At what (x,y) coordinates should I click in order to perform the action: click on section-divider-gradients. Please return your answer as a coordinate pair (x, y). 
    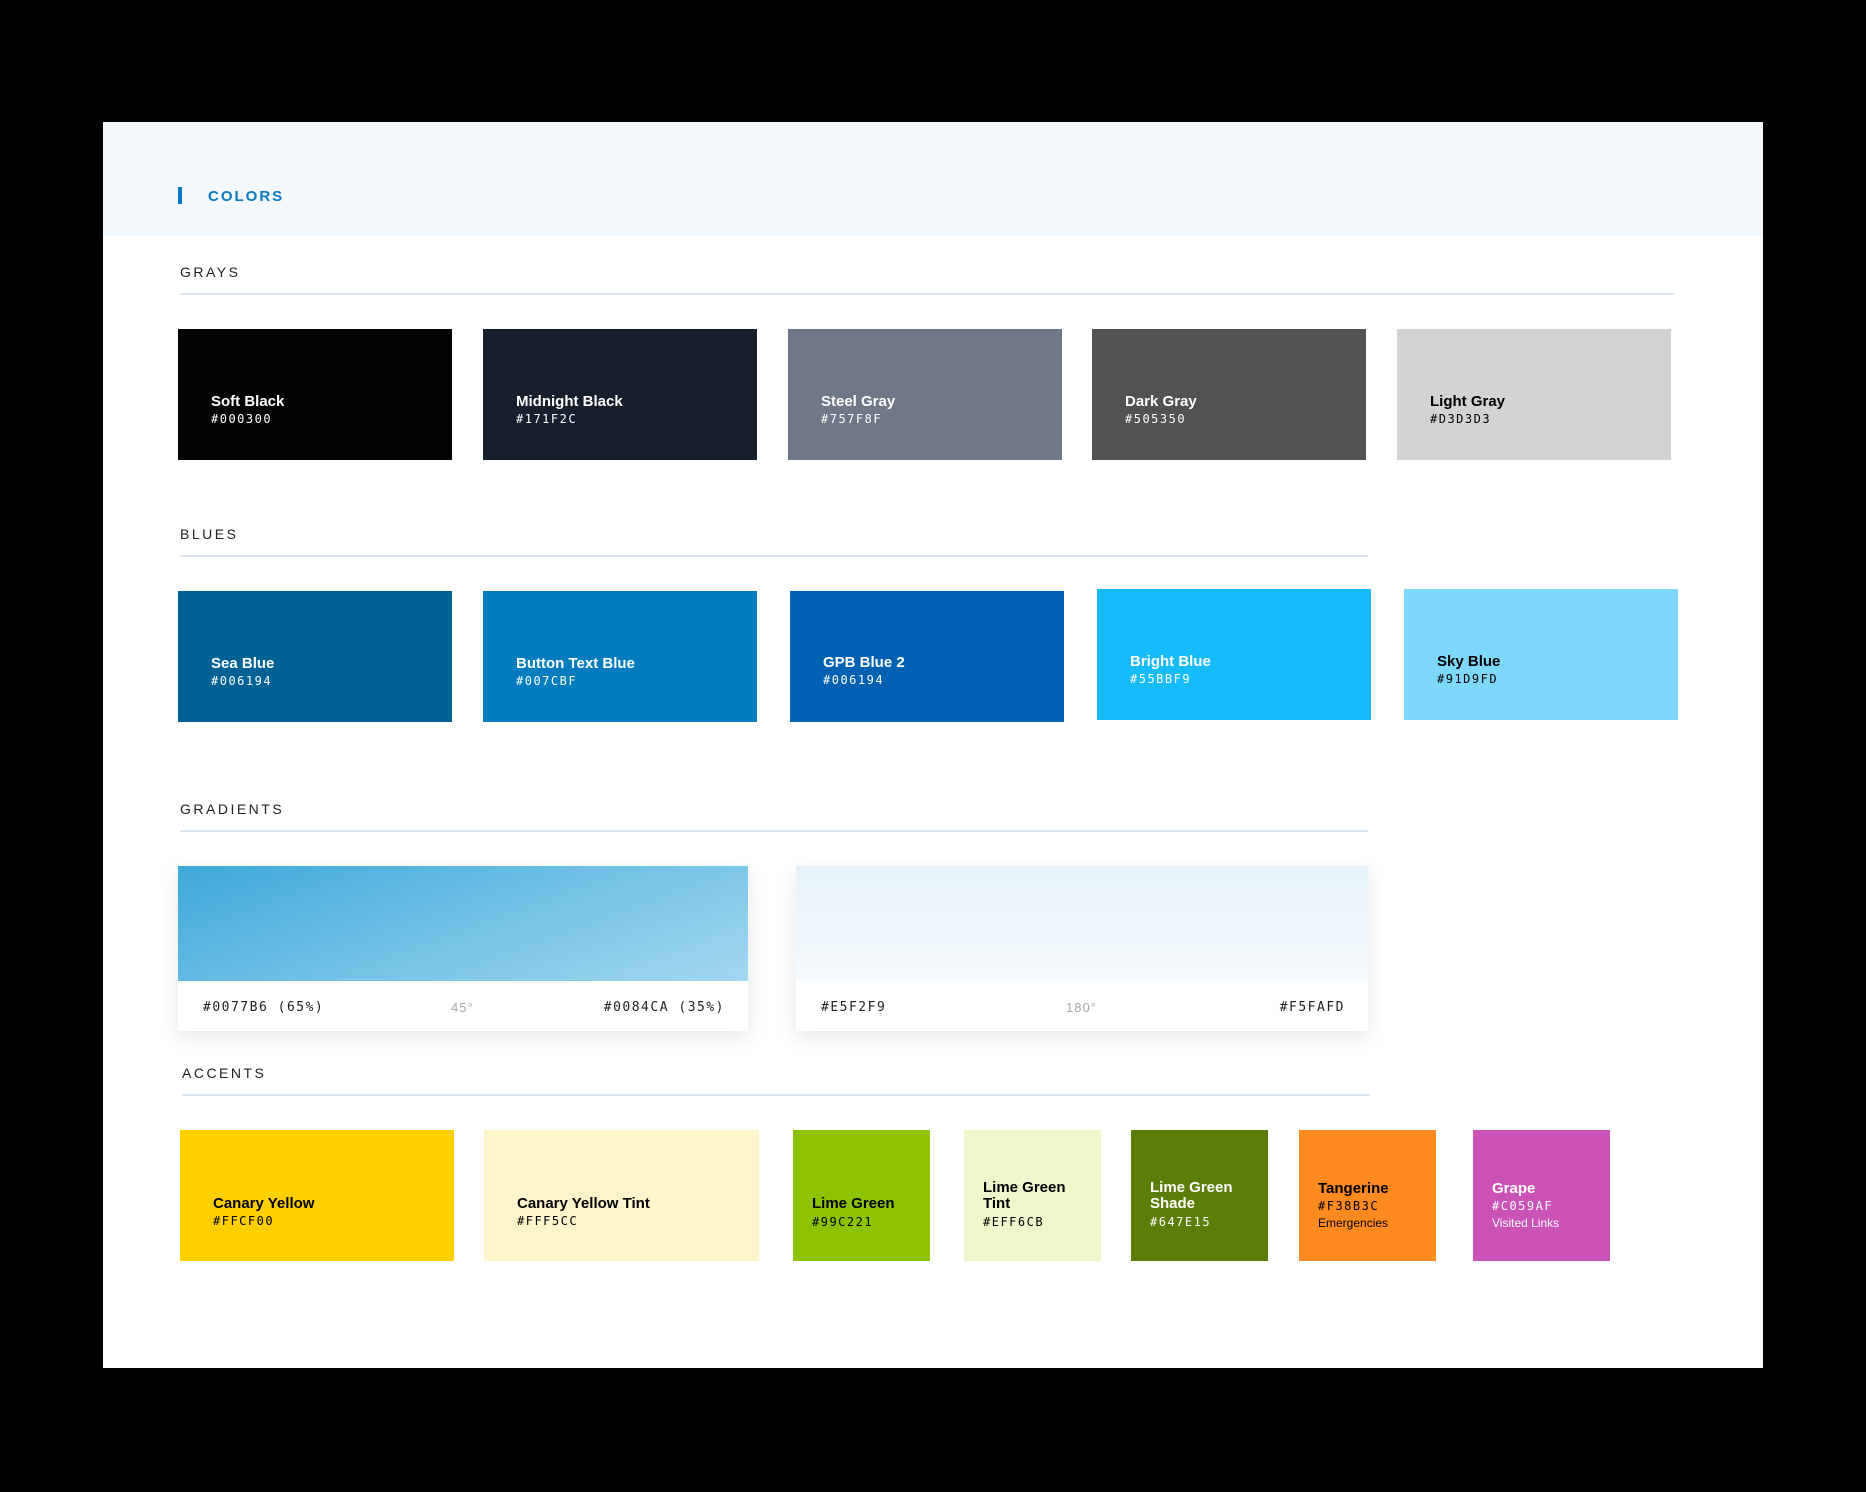
    Looking at the image, I should click on (774, 831).